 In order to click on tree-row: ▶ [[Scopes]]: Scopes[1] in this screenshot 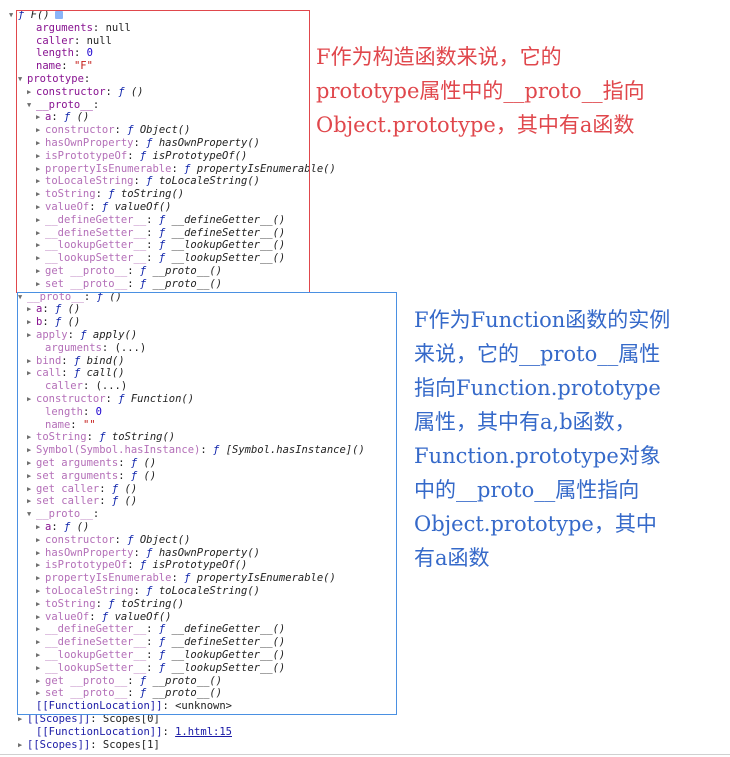, I will do `click(89, 745)`.